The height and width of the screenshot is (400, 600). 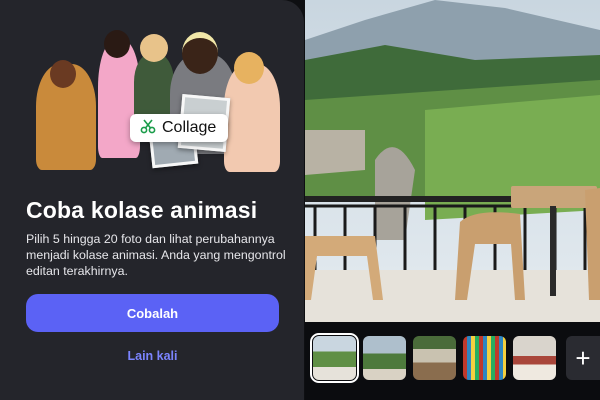 I want to click on try-button: Cobalah, so click(x=152, y=313).